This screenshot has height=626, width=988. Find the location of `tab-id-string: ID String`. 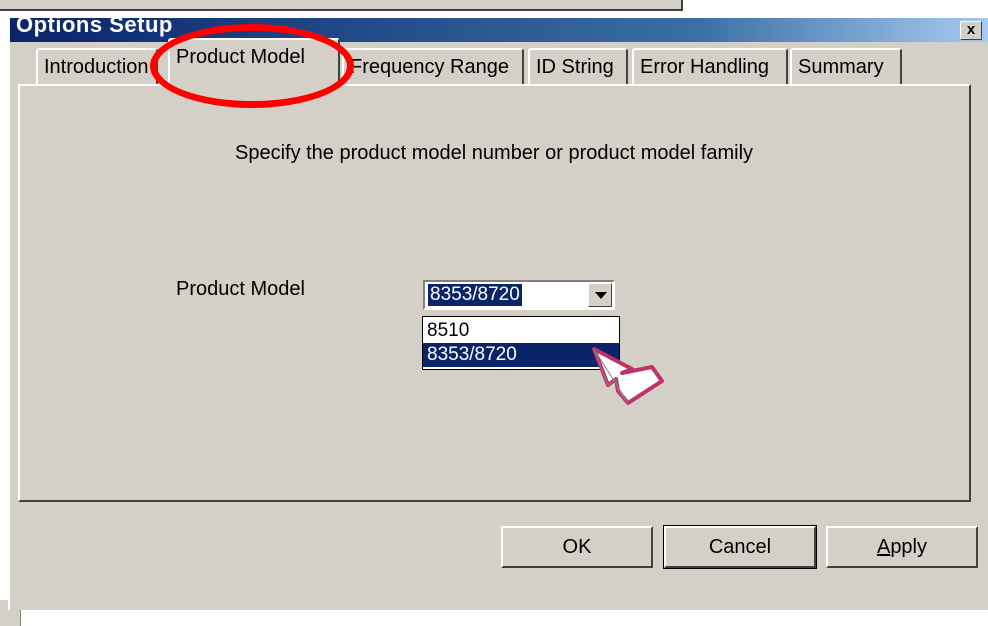

tab-id-string: ID String is located at coordinates (578, 66).